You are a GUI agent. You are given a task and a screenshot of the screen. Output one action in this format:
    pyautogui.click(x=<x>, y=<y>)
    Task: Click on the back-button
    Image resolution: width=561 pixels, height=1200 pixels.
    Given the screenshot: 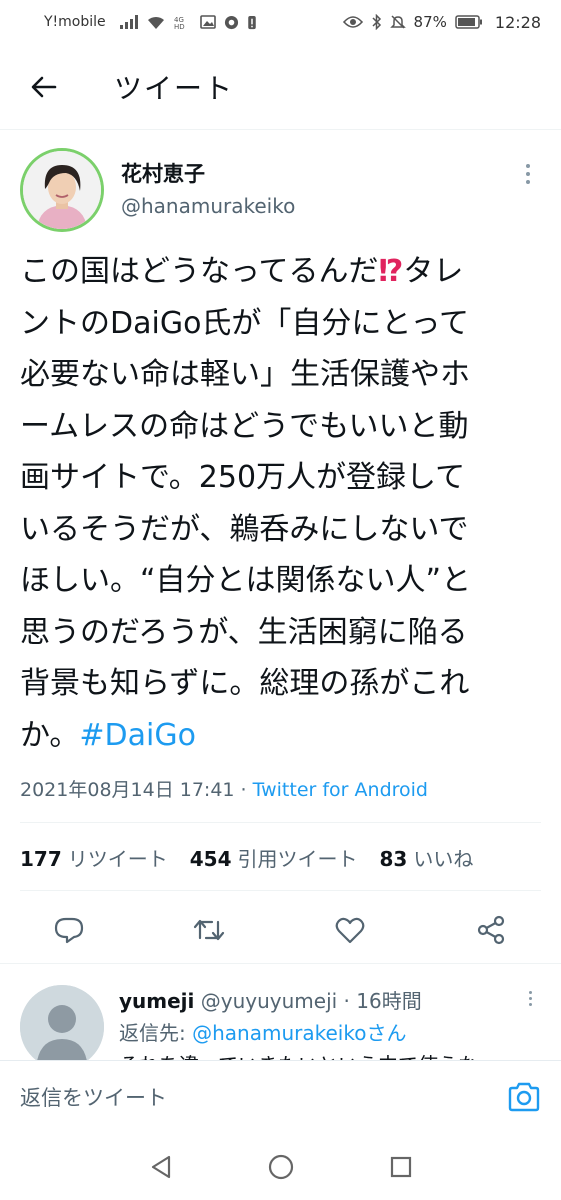 What is the action you would take?
    pyautogui.click(x=44, y=87)
    